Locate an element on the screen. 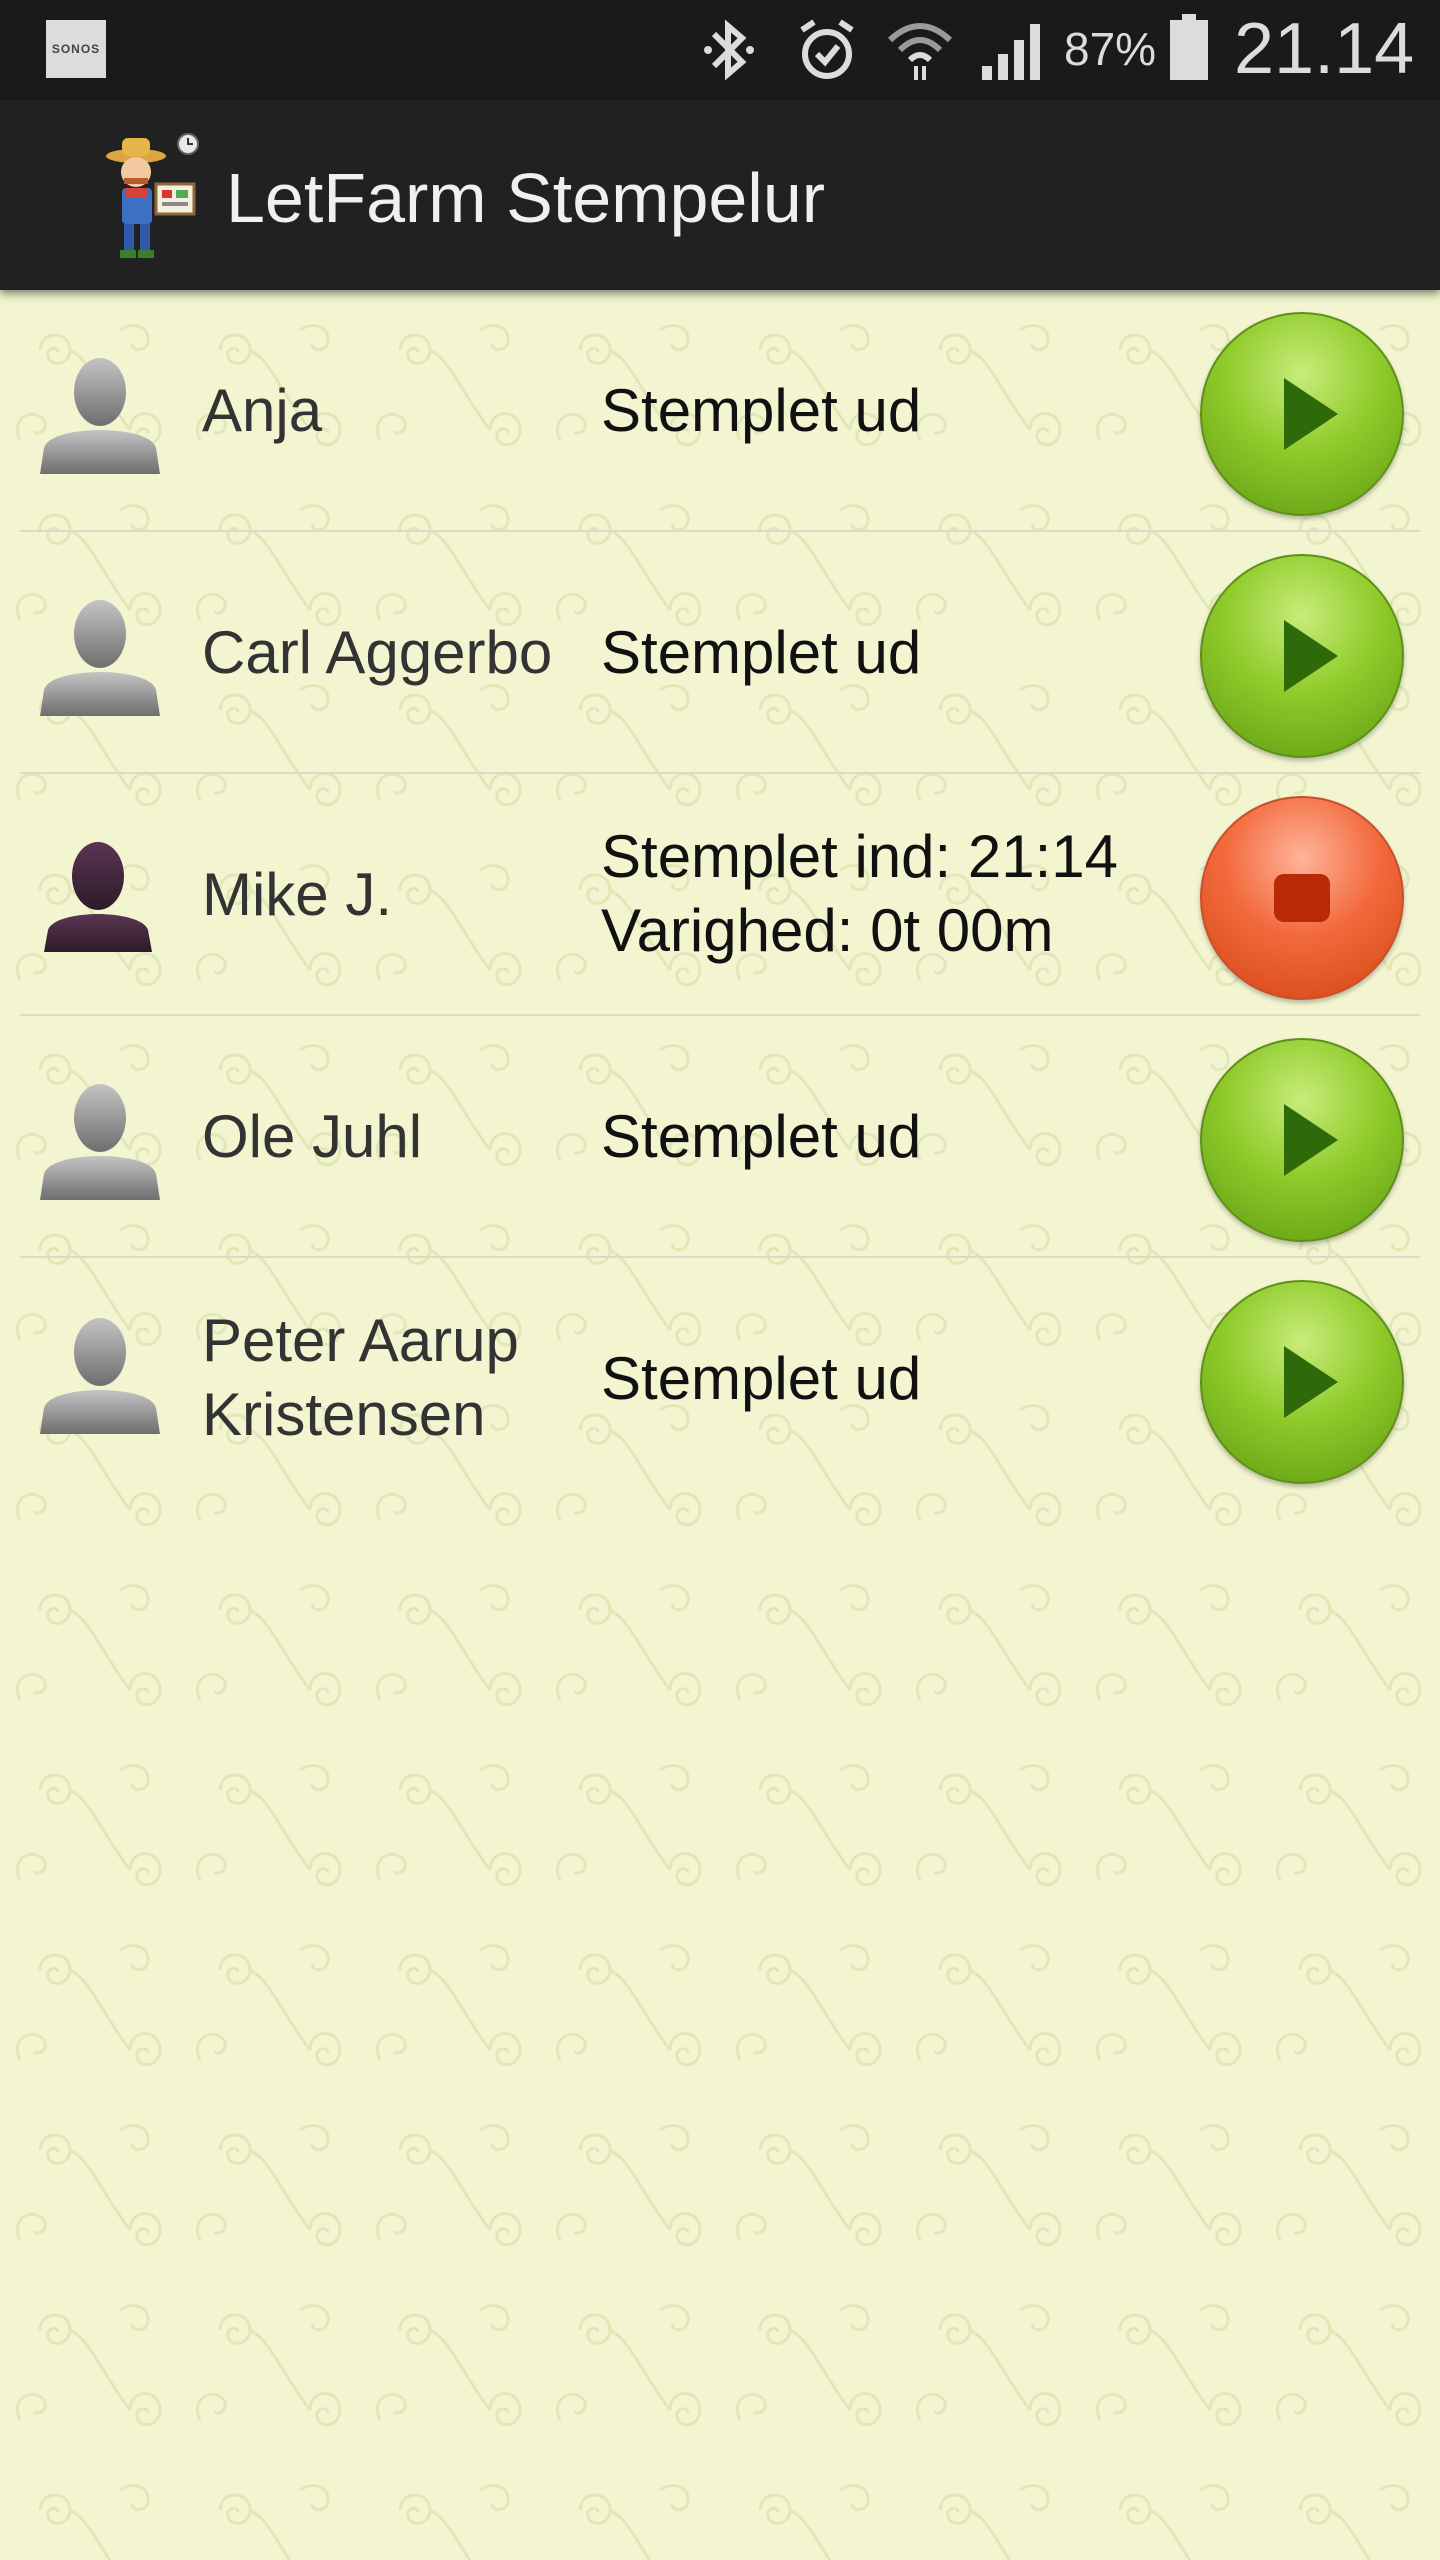 The height and width of the screenshot is (2560, 1440). stop-icon is located at coordinates (1302, 898).